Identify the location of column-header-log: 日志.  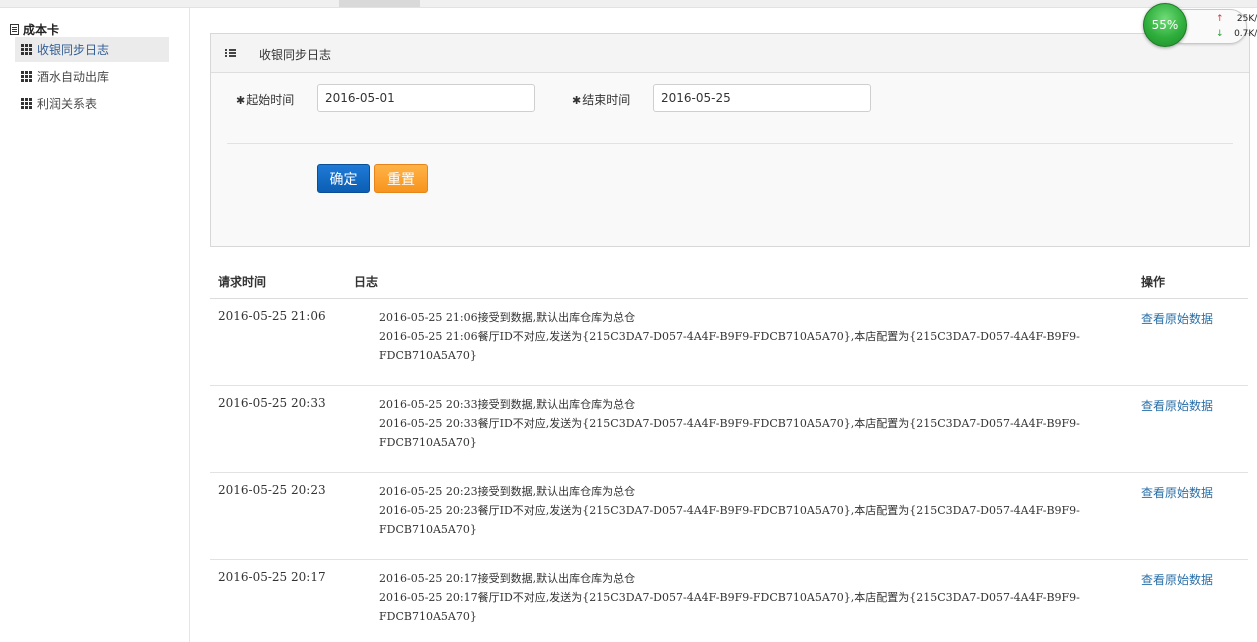
(366, 282).